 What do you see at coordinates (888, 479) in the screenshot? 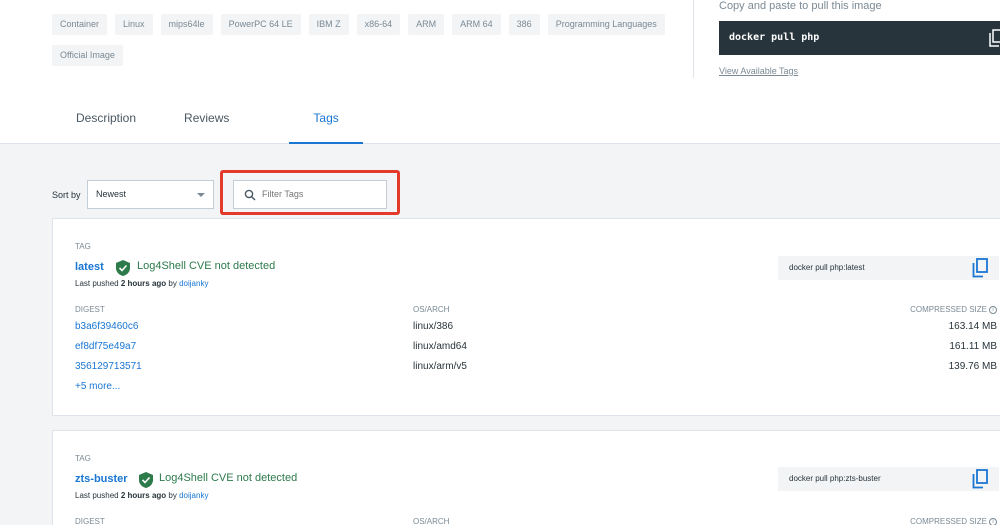
I see `tag-pull-command: docker pull php:zts-buster` at bounding box center [888, 479].